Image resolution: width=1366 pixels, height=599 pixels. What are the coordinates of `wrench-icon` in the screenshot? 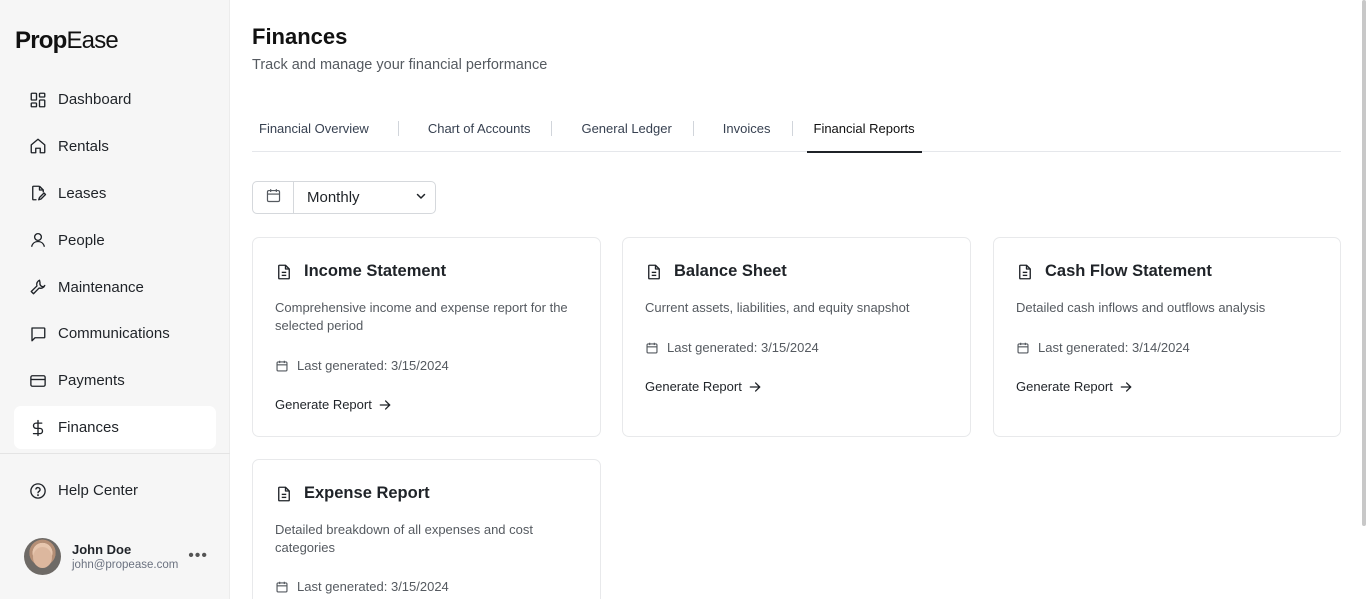 It's located at (38, 287).